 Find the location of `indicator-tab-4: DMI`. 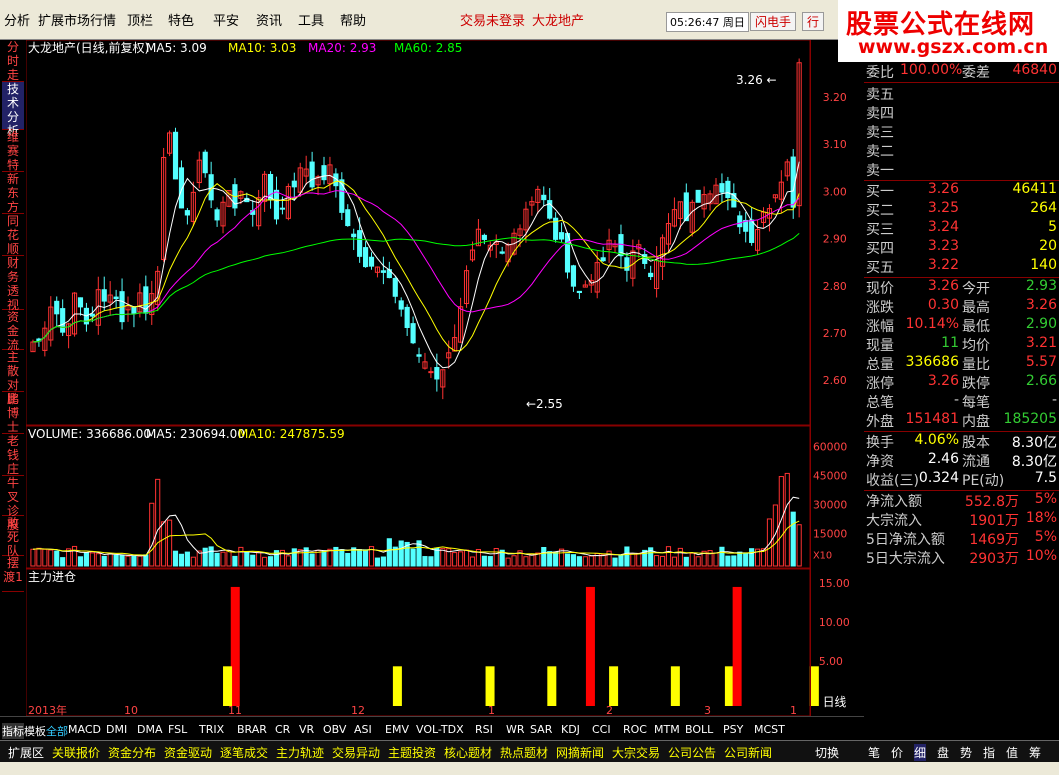

indicator-tab-4: DMI is located at coordinates (116, 729).